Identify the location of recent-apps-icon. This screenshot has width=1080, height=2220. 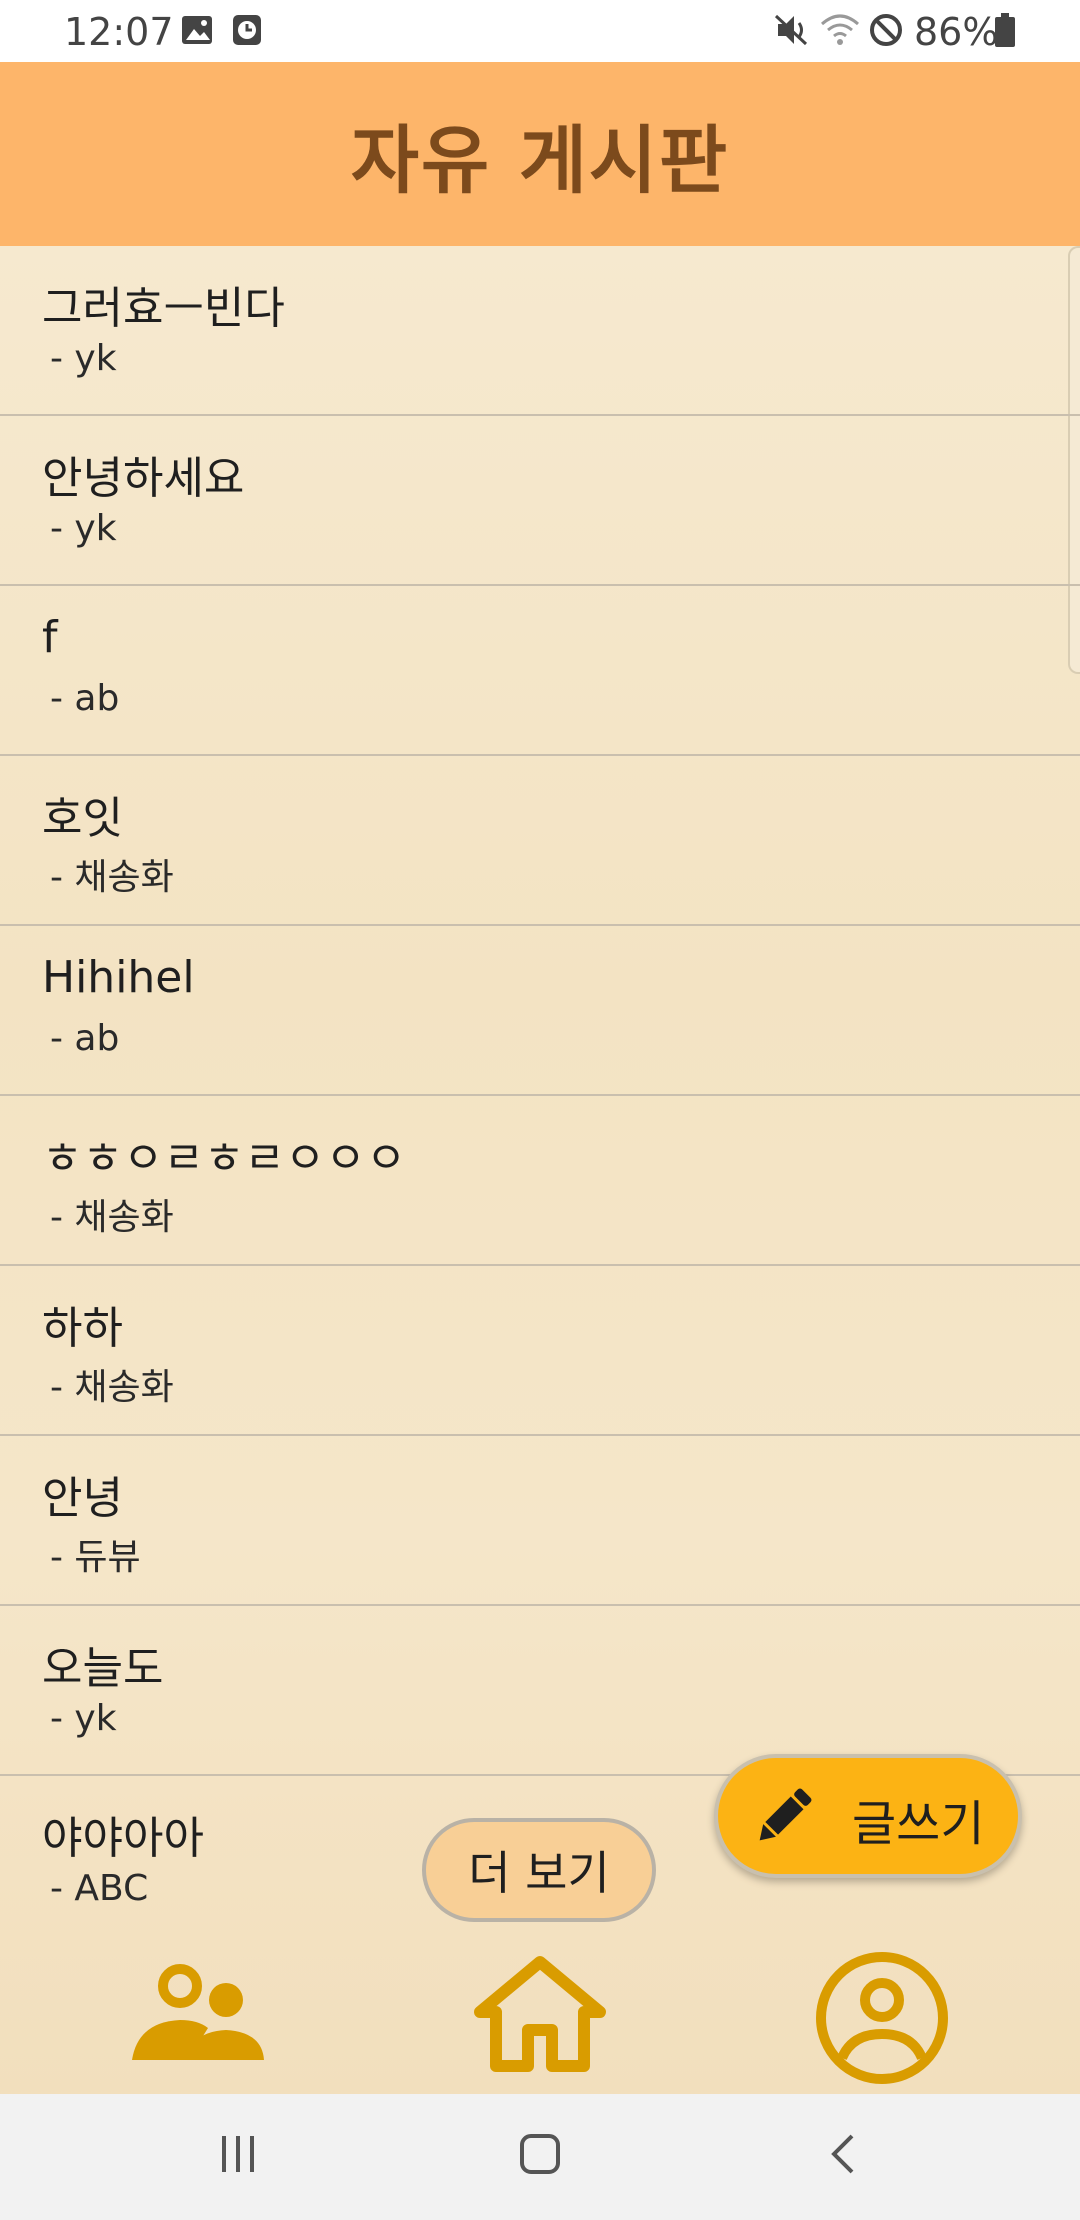
(238, 2156).